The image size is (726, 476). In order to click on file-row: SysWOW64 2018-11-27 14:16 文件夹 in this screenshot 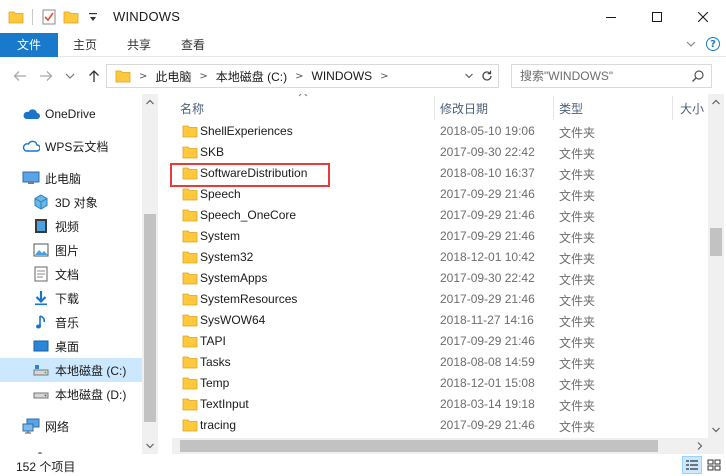, I will do `click(440, 320)`.